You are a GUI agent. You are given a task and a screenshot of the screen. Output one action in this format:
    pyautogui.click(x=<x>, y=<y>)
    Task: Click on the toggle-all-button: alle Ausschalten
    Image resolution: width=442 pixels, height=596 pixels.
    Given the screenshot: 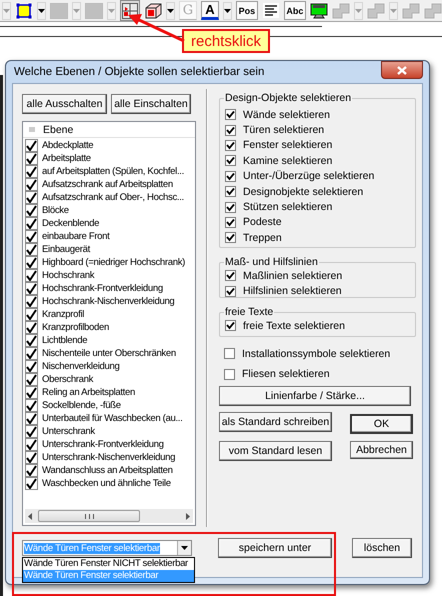 What is the action you would take?
    pyautogui.click(x=64, y=104)
    